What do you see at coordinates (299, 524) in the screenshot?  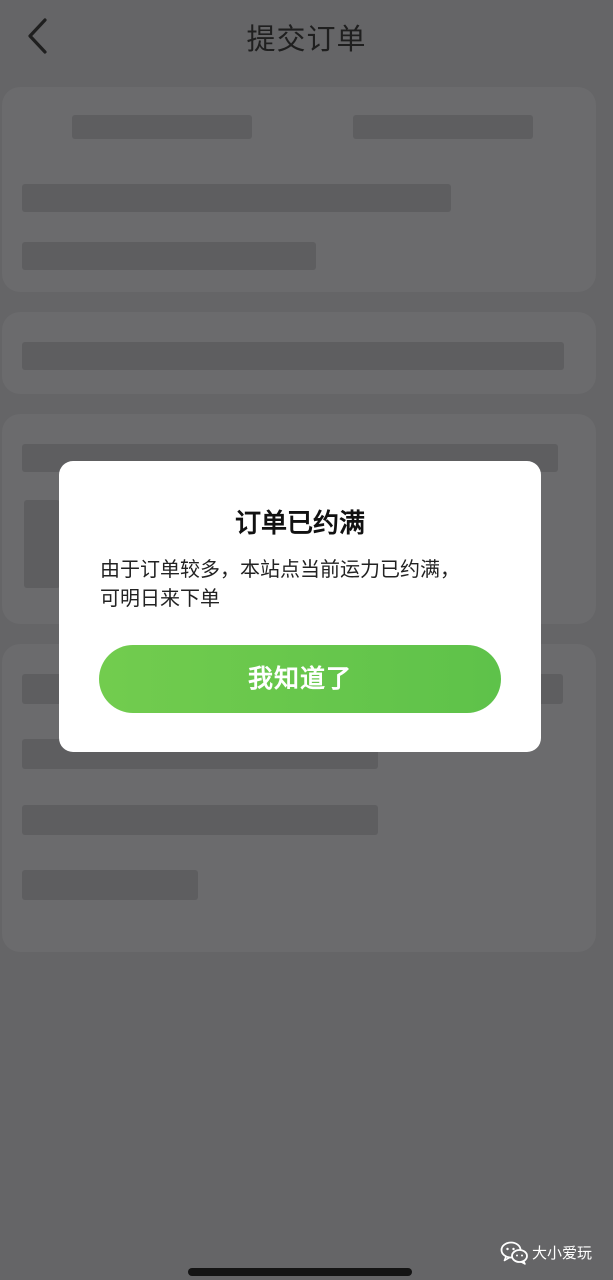 I see `dialog-title: 订单已约满` at bounding box center [299, 524].